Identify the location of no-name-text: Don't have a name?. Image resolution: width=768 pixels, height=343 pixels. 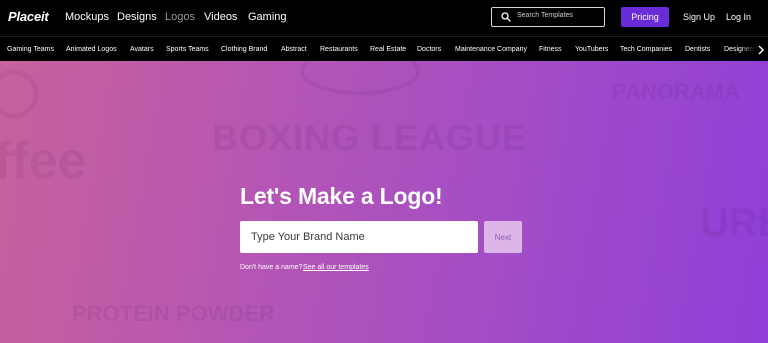
(271, 267).